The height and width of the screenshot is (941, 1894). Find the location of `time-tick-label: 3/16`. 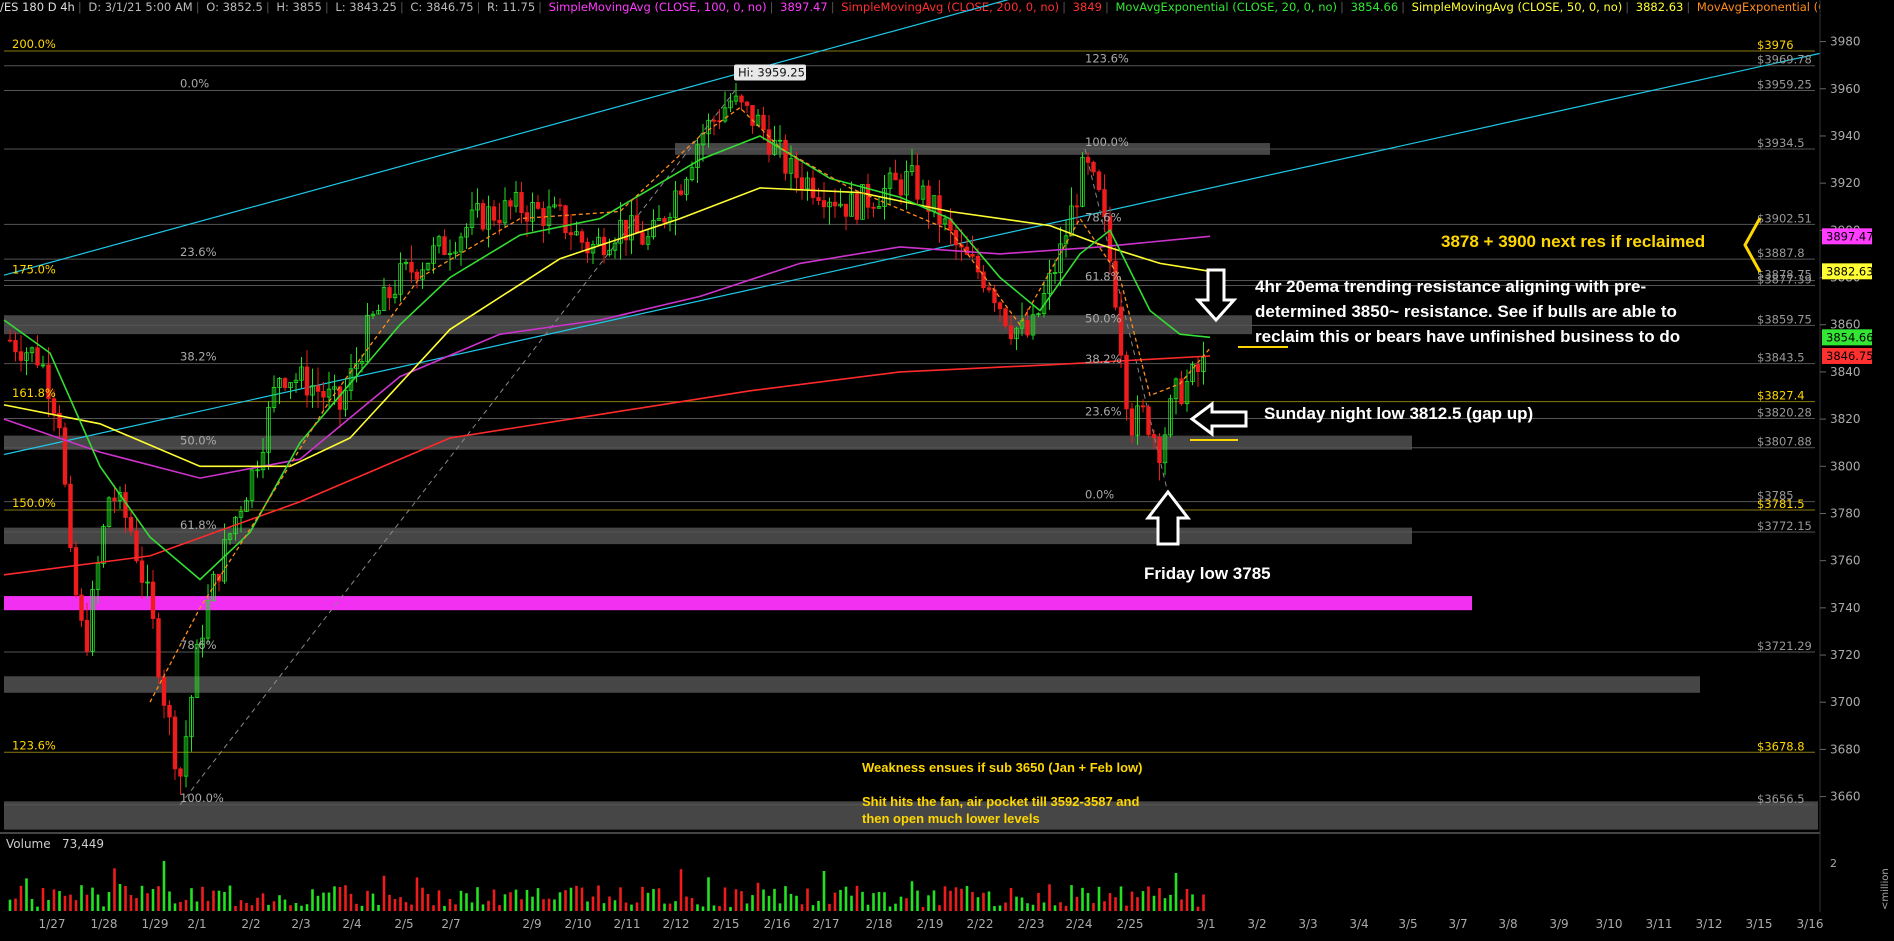

time-tick-label: 3/16 is located at coordinates (1810, 924).